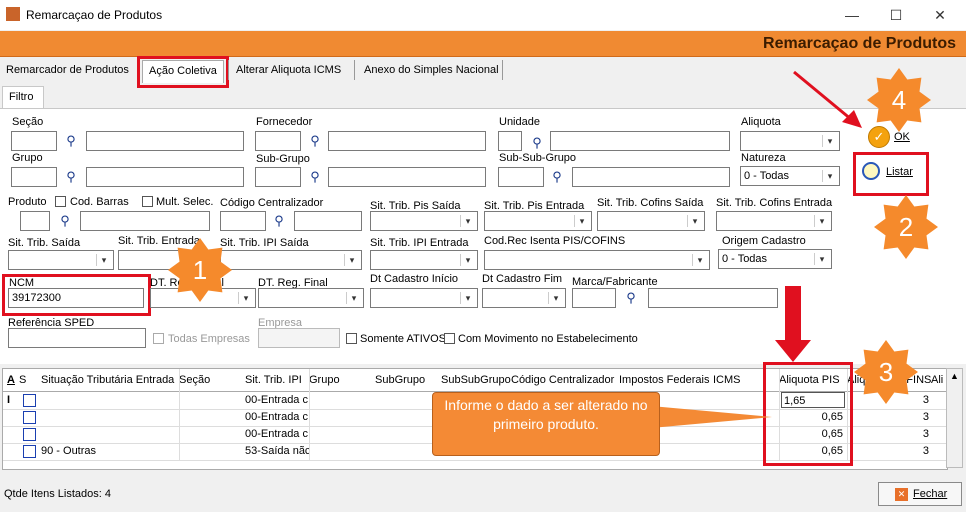 The height and width of the screenshot is (512, 966). What do you see at coordinates (23, 97) in the screenshot?
I see `subtab-filtro: Filtro` at bounding box center [23, 97].